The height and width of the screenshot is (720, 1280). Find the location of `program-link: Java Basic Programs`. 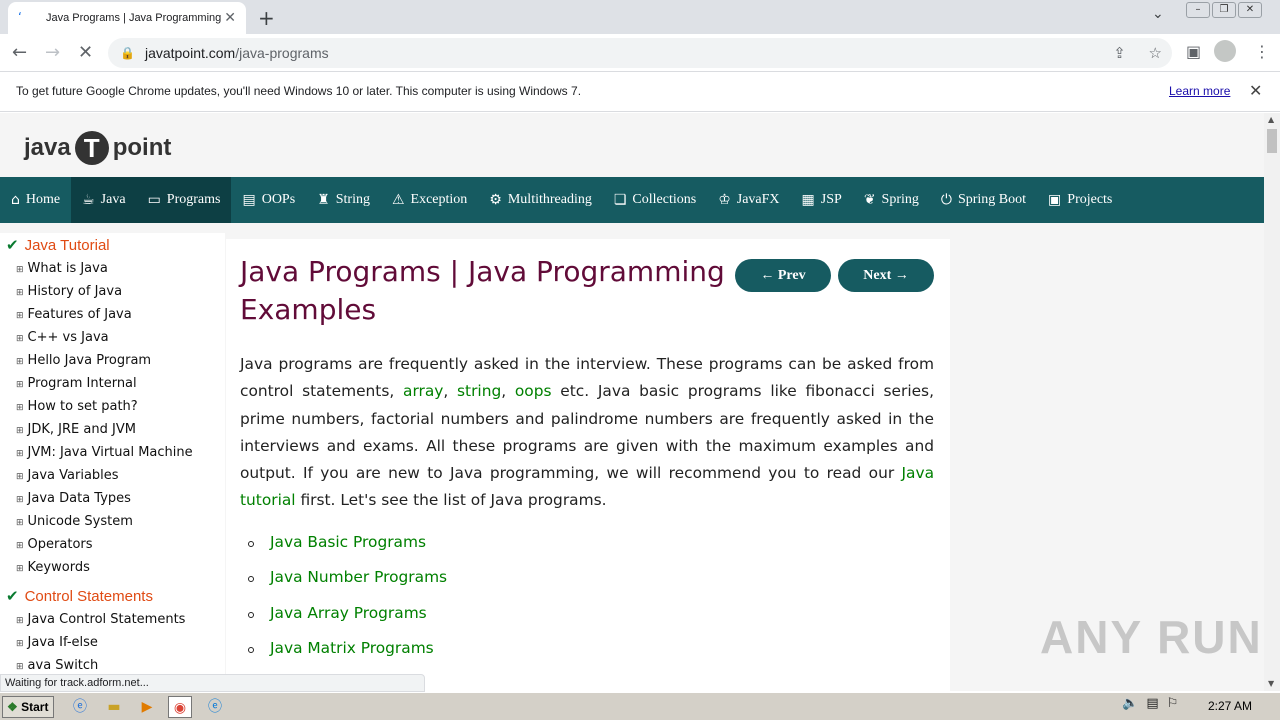

program-link: Java Basic Programs is located at coordinates (348, 542).